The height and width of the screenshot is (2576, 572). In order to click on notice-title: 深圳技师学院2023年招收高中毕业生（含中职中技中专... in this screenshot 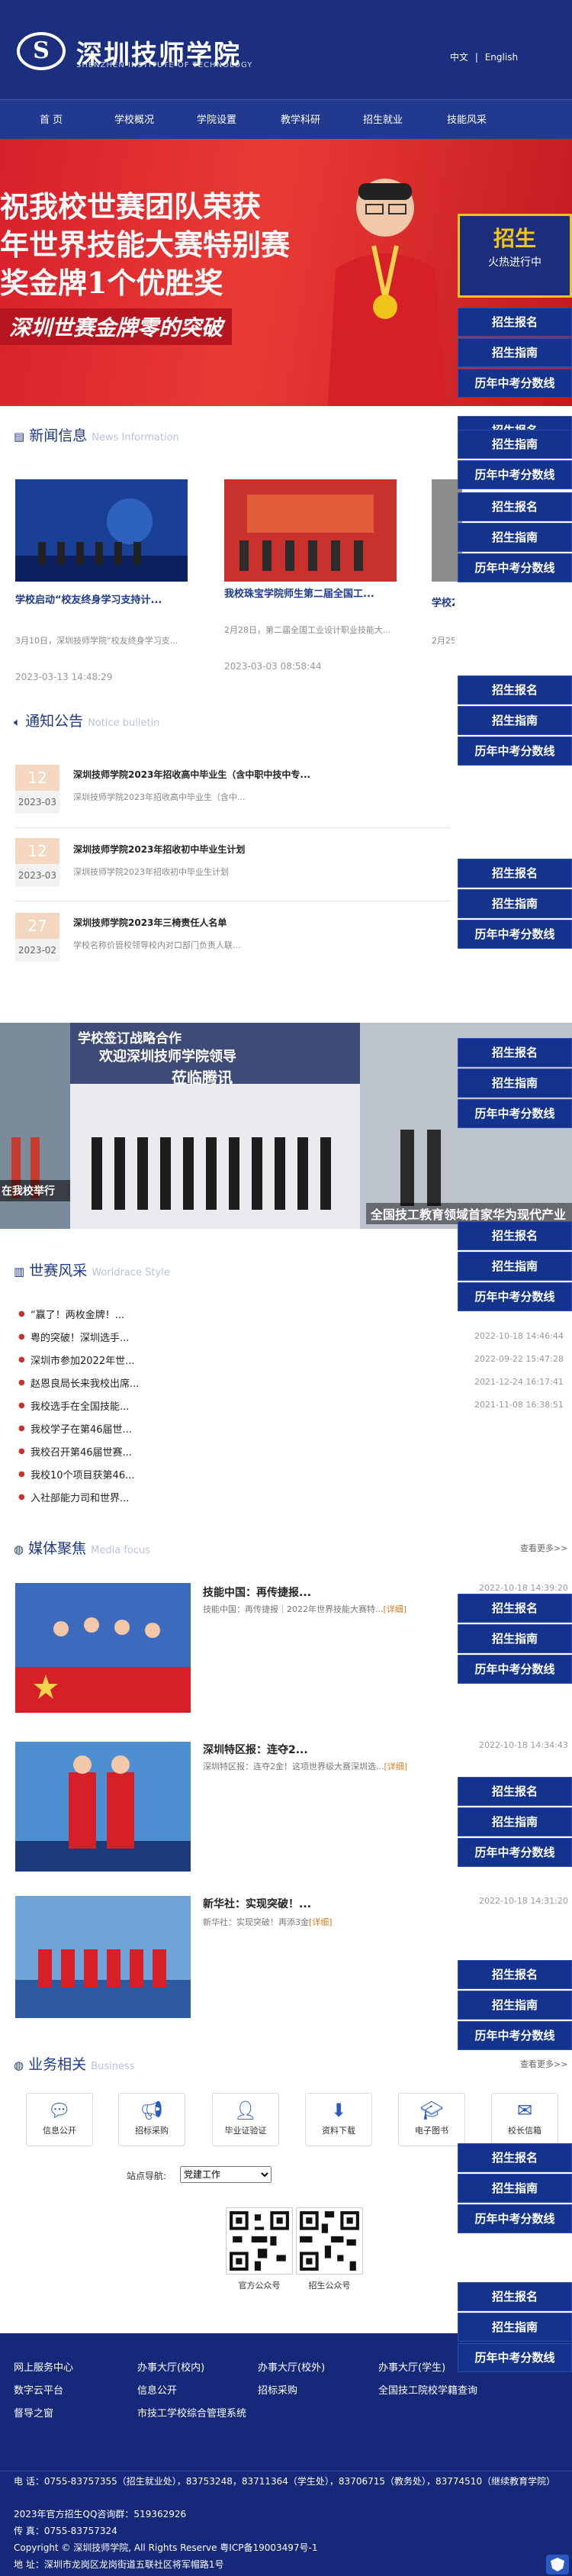, I will do `click(192, 775)`.